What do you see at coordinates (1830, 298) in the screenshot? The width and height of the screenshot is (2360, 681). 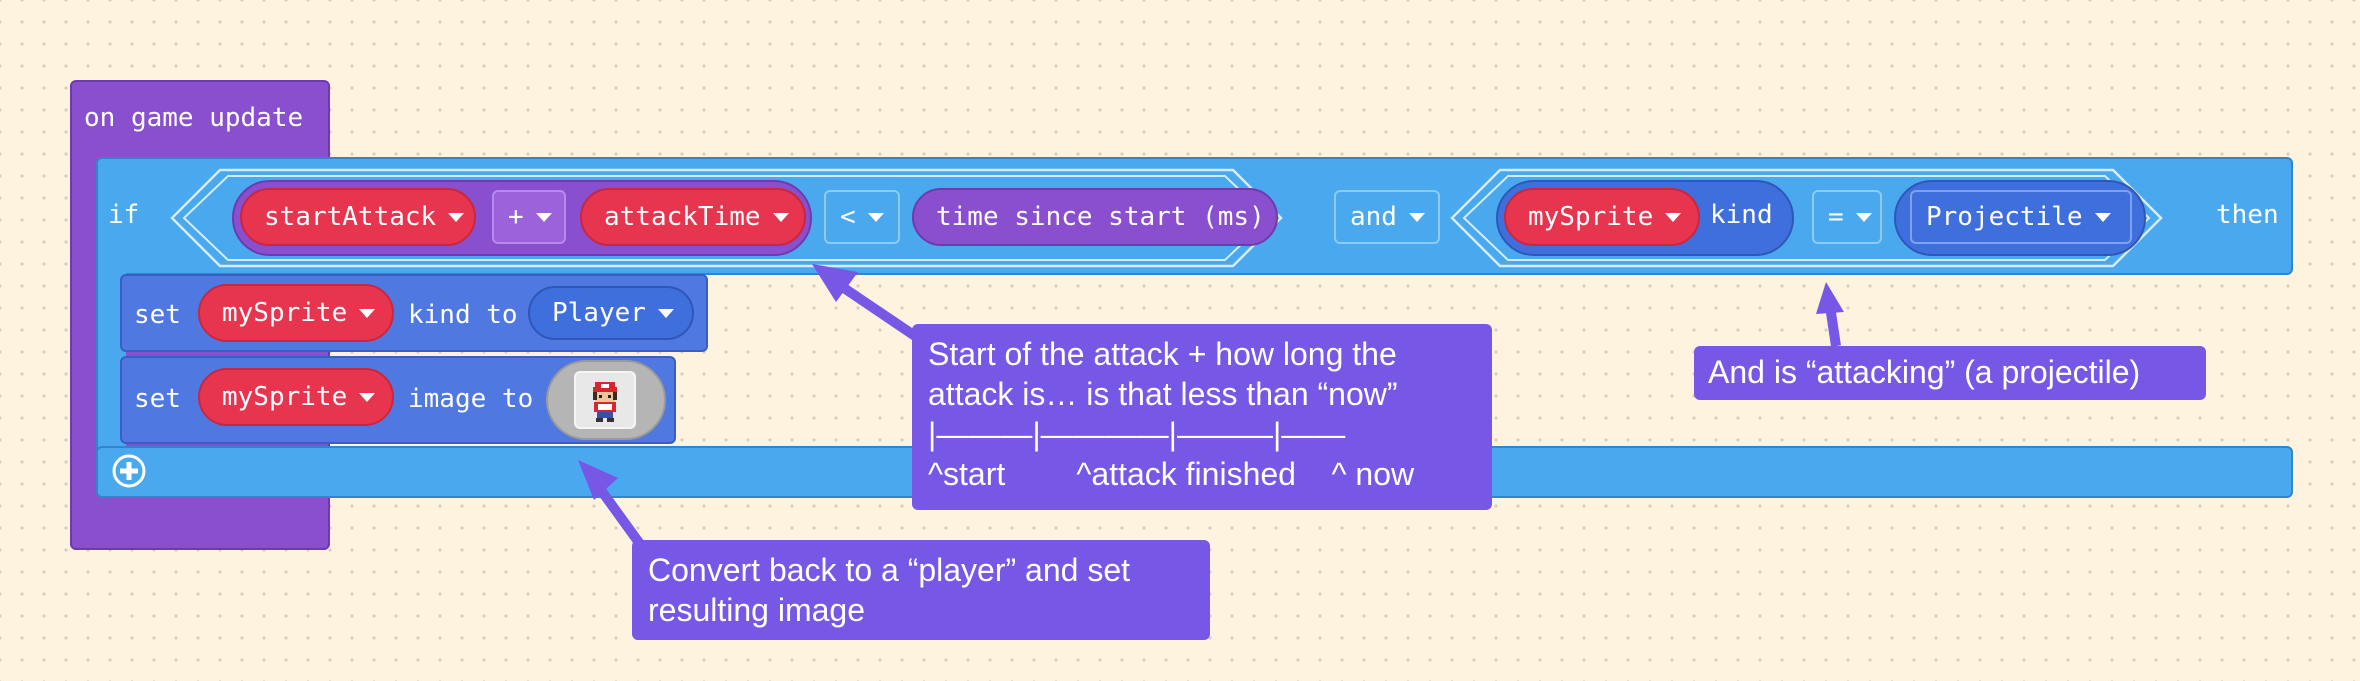 I see `arrow-head-projectile` at bounding box center [1830, 298].